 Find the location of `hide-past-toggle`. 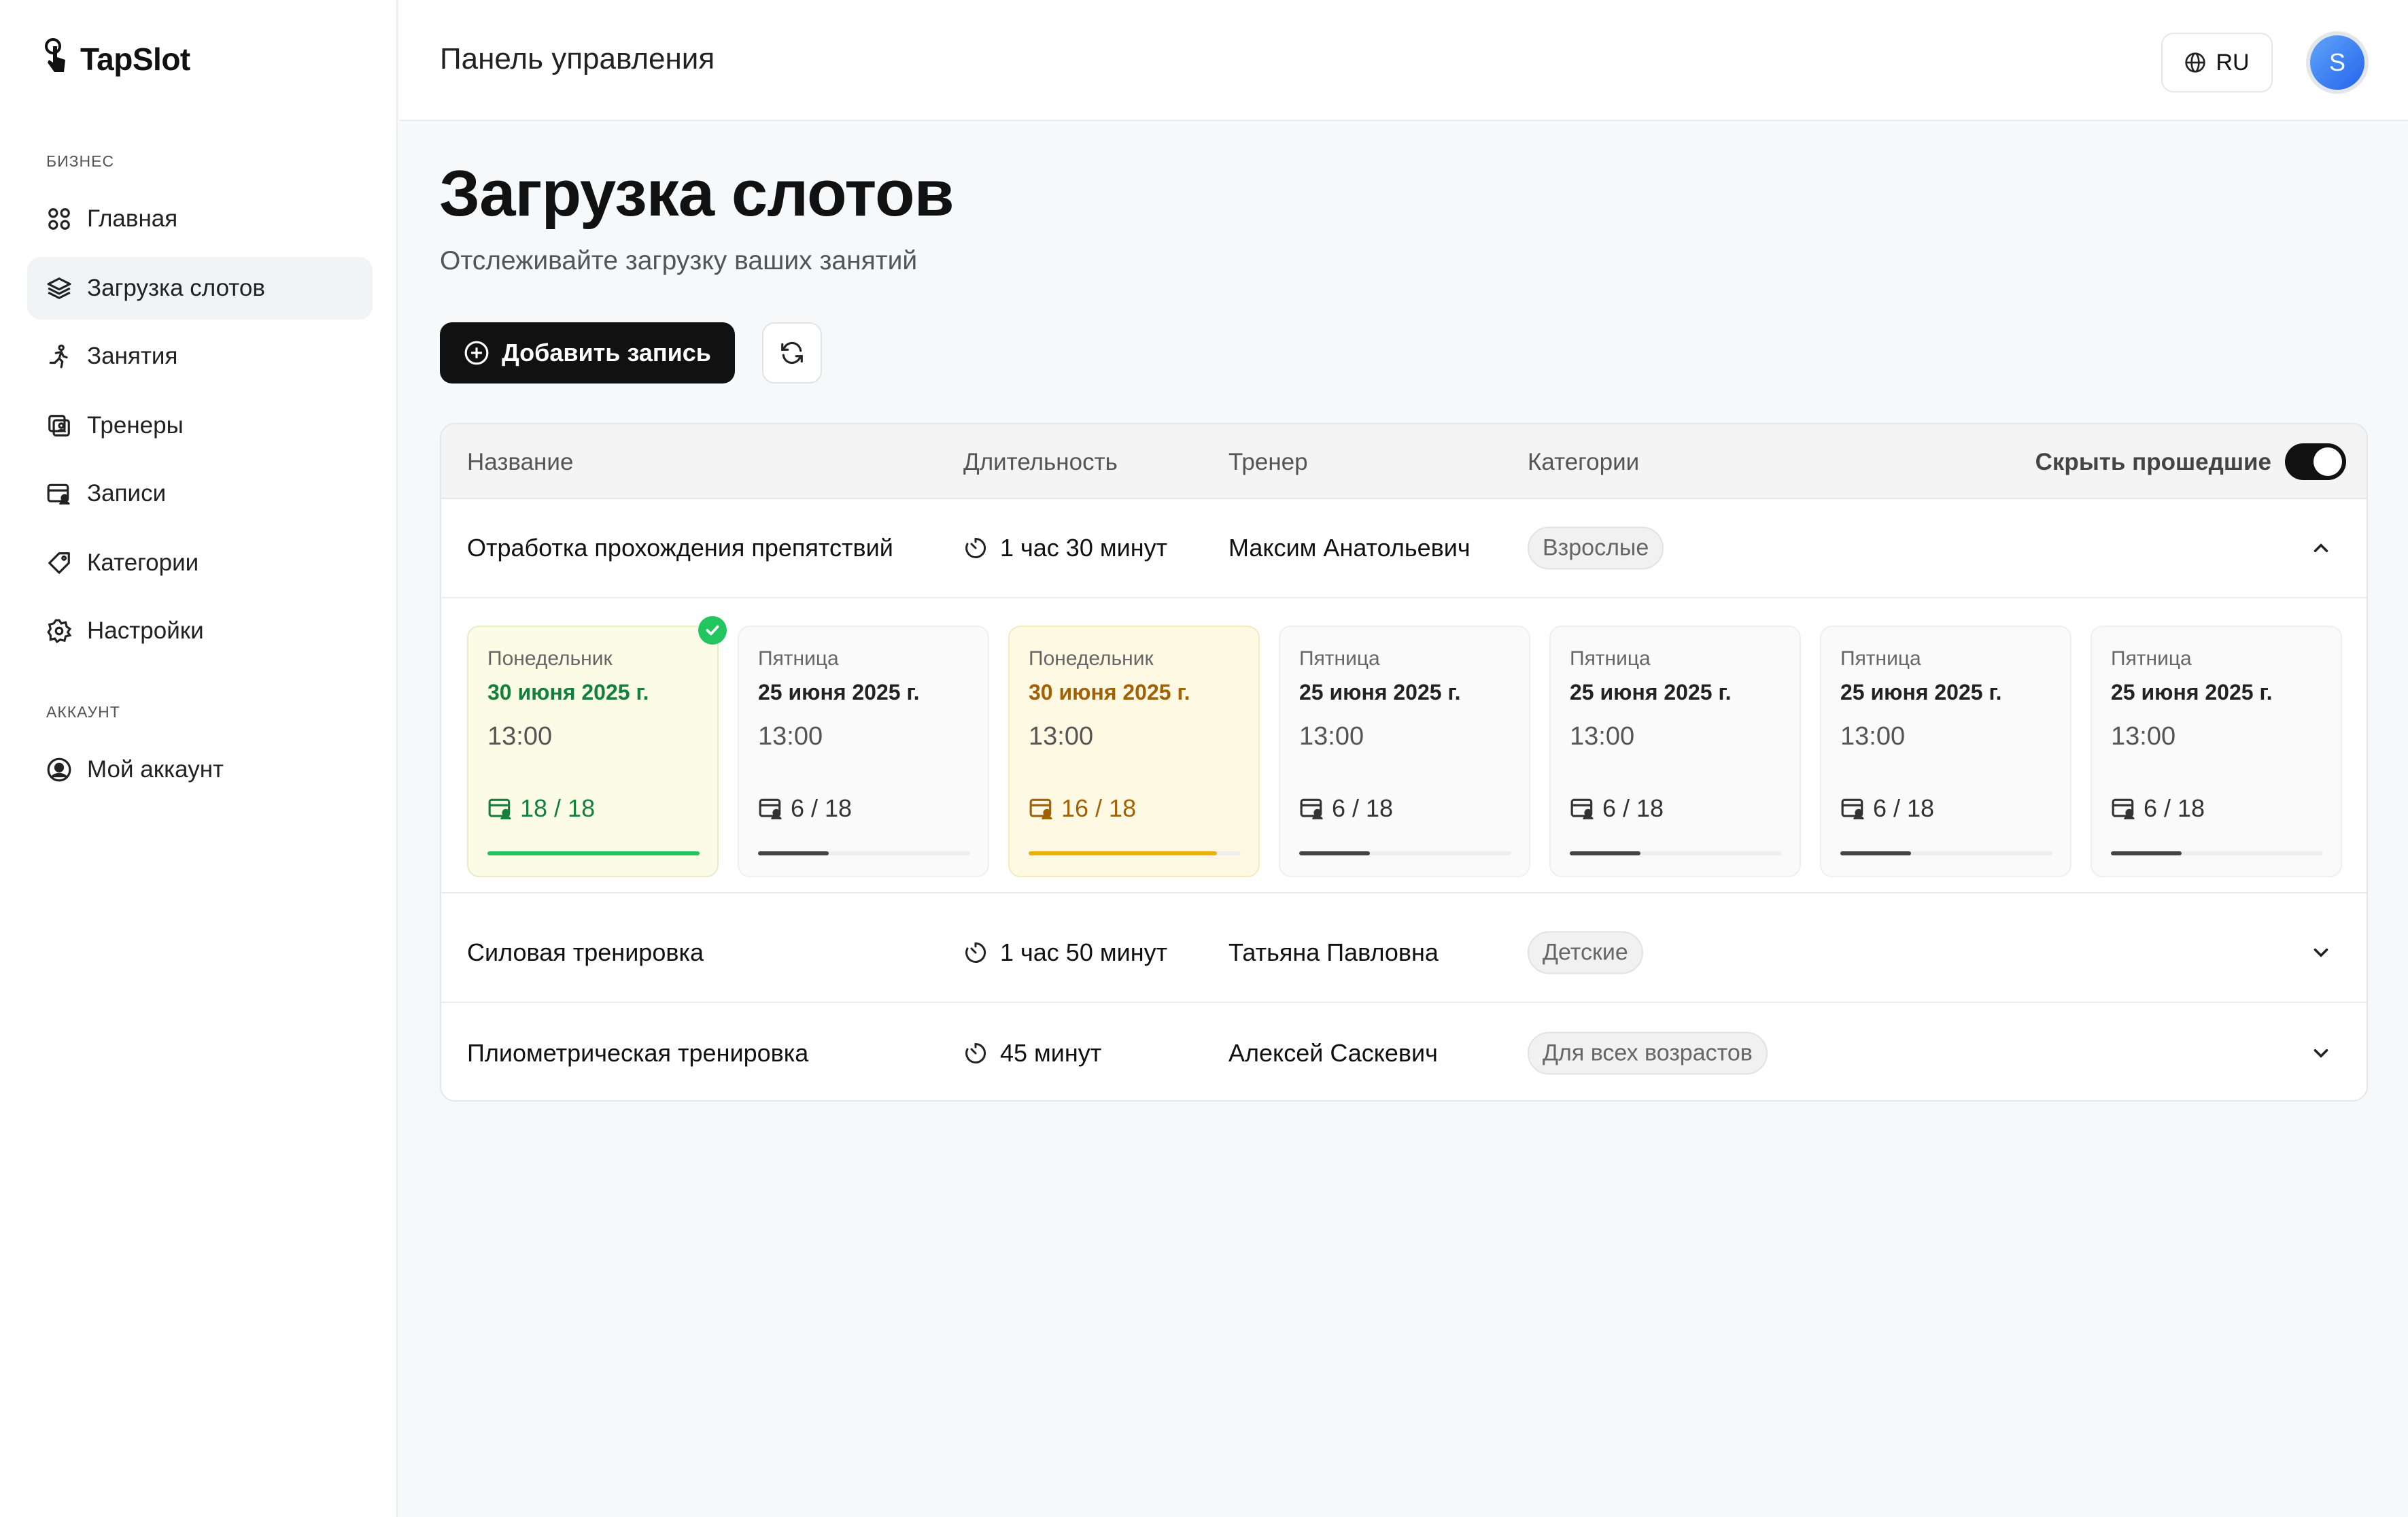

hide-past-toggle is located at coordinates (2315, 461).